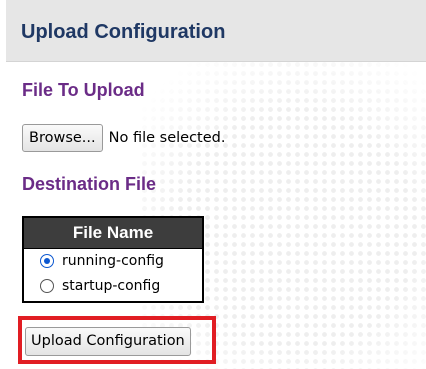 The width and height of the screenshot is (426, 369). What do you see at coordinates (89, 184) in the screenshot?
I see `destination-file-heading: Destination File` at bounding box center [89, 184].